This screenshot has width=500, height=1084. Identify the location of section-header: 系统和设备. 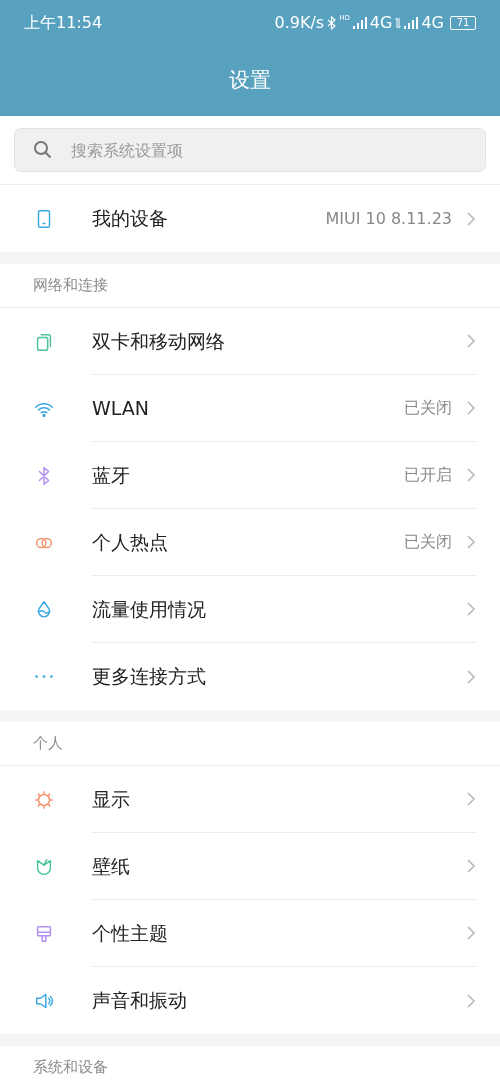
(70, 1068).